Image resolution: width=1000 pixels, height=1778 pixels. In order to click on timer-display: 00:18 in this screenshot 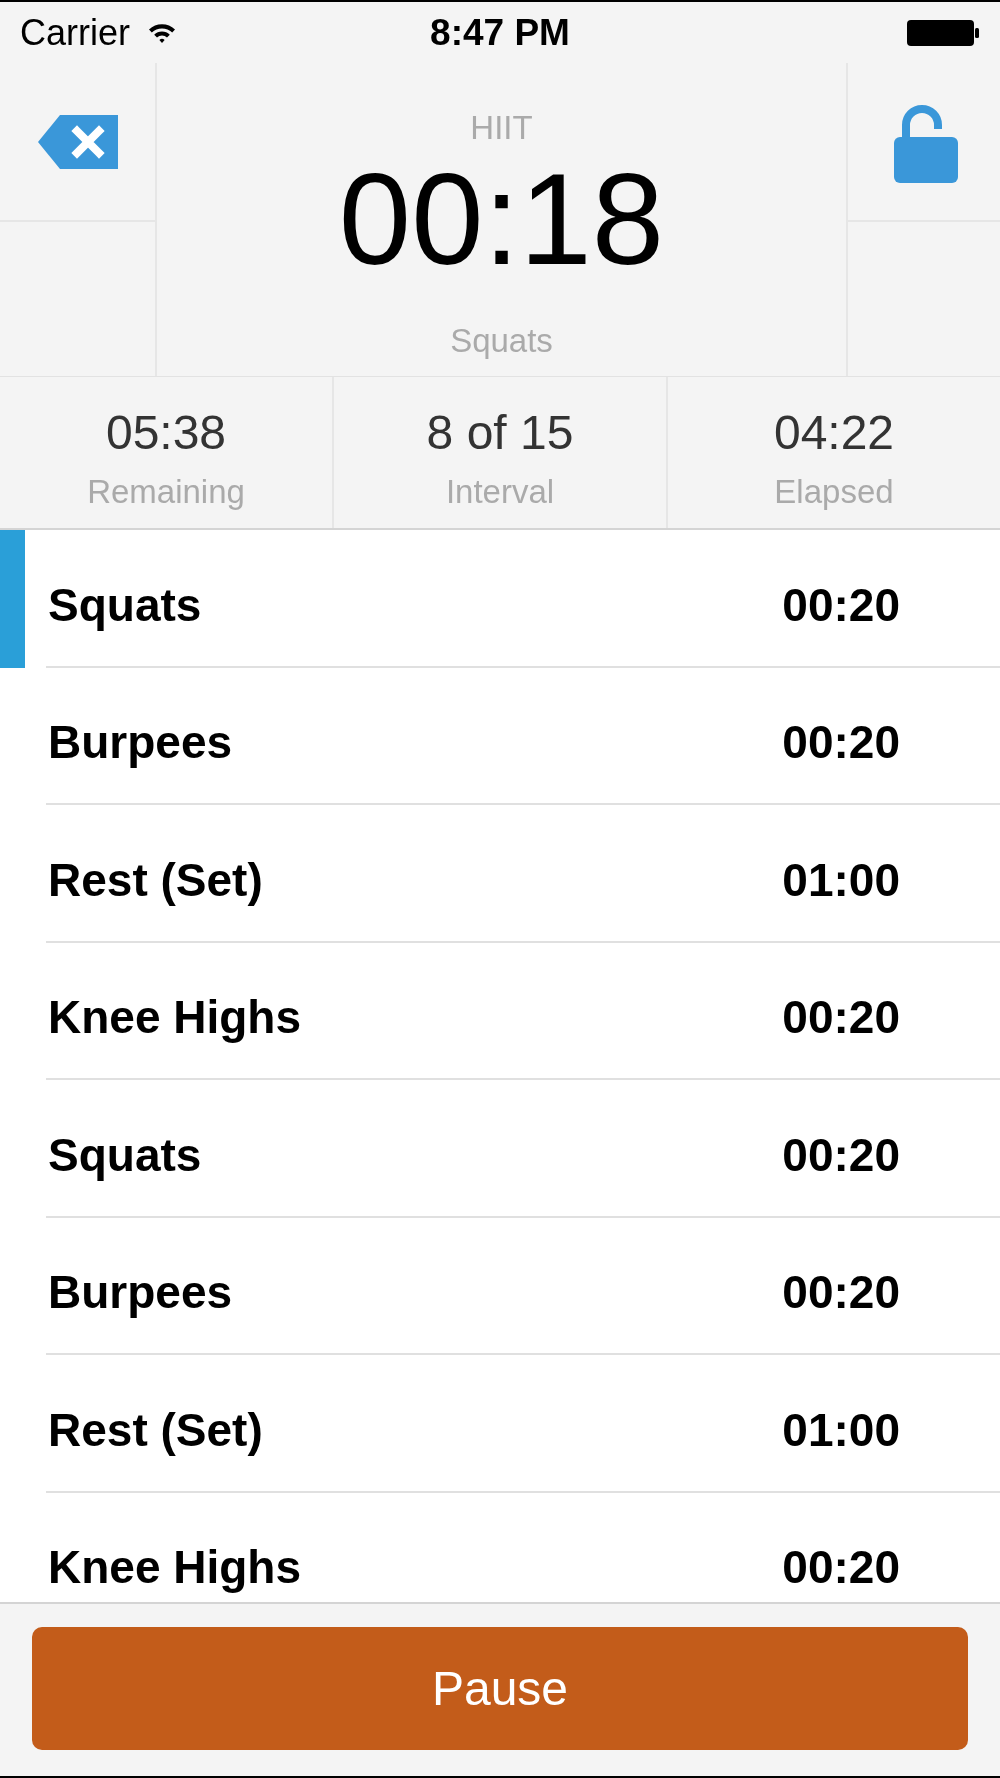, I will do `click(501, 219)`.